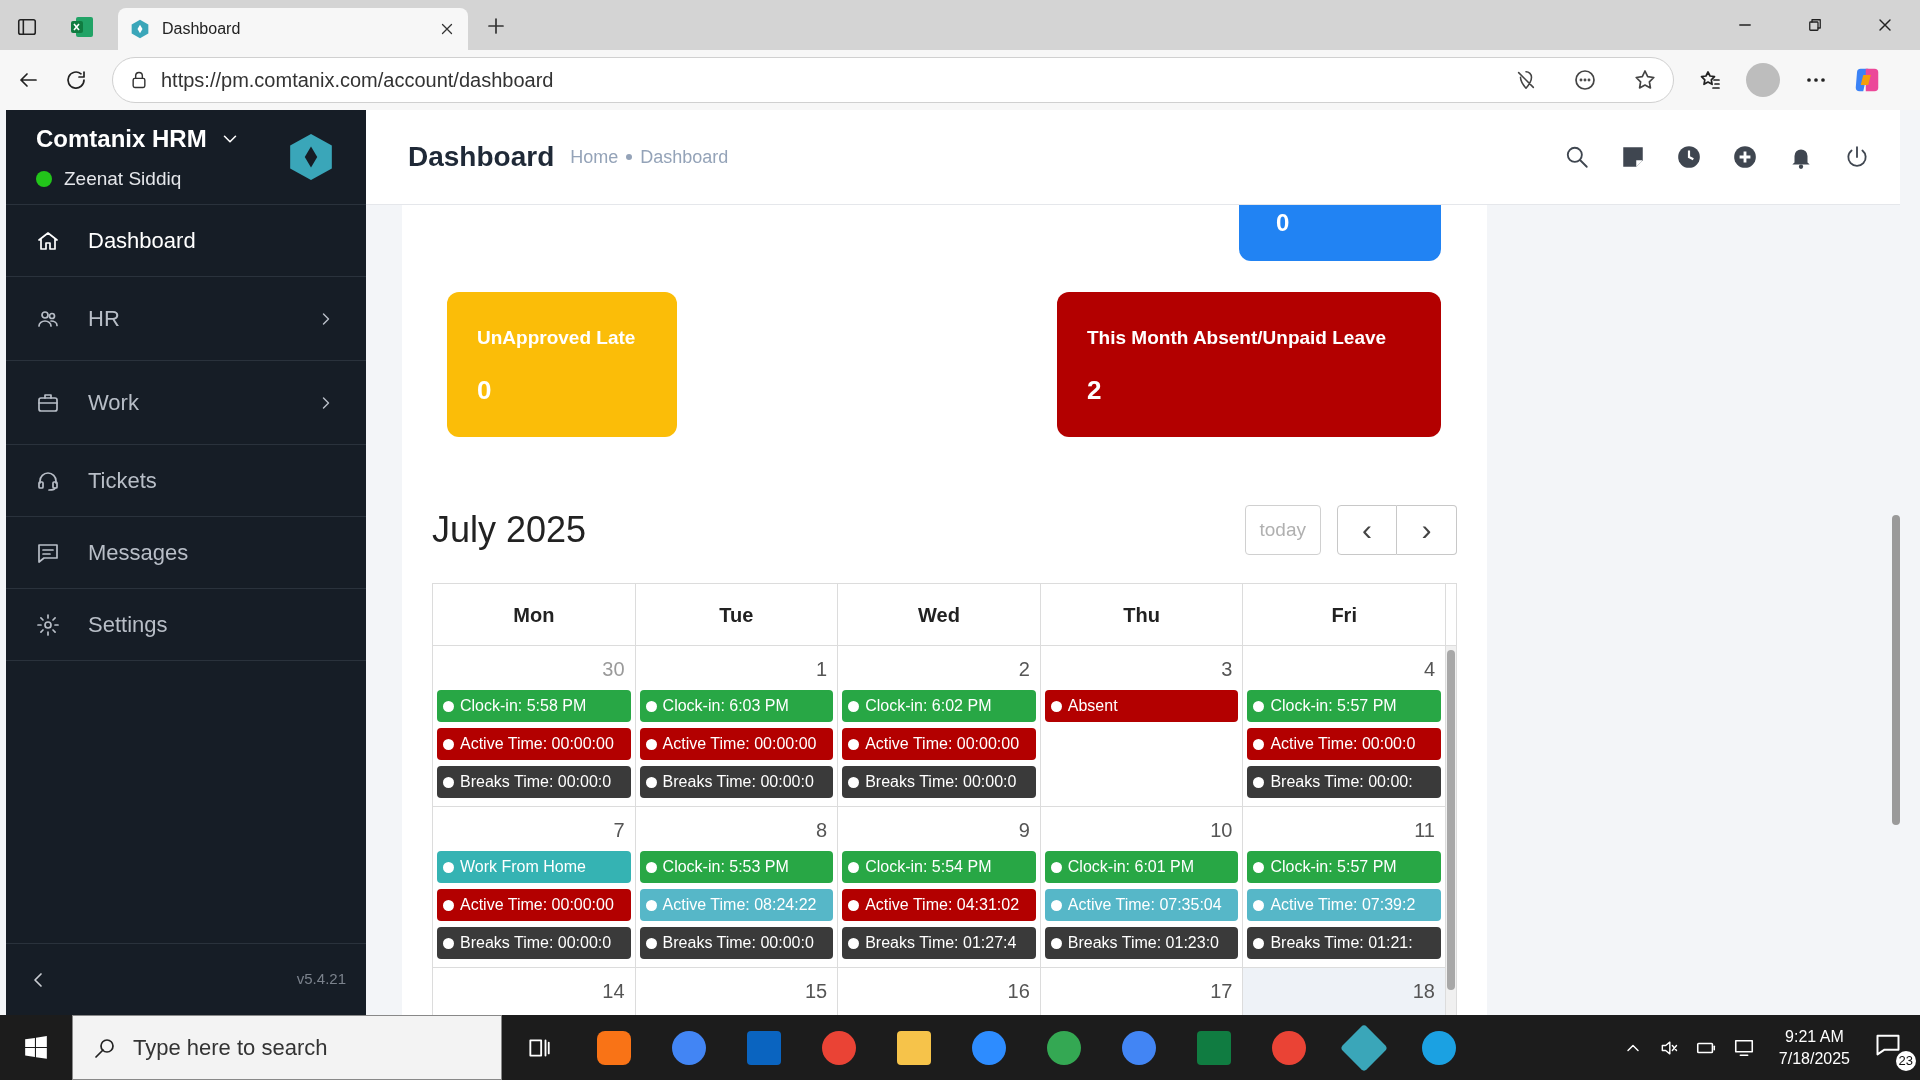 The height and width of the screenshot is (1080, 1920). What do you see at coordinates (1141, 943) in the screenshot?
I see `calendar-event: Breaks Time: 01:23:0` at bounding box center [1141, 943].